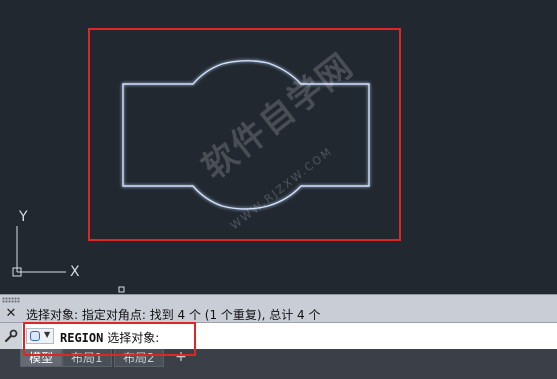 This screenshot has width=557, height=379. What do you see at coordinates (82, 338) in the screenshot?
I see `command-keyword: REGION` at bounding box center [82, 338].